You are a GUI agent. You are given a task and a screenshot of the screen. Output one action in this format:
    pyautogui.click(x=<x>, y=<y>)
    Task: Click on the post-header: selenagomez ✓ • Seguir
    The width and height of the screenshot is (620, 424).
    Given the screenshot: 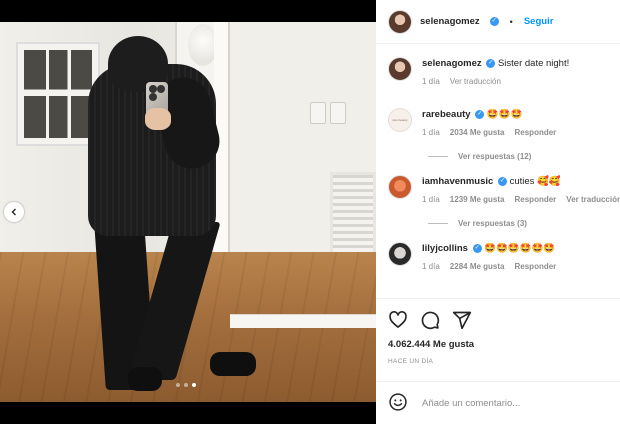 What is the action you would take?
    pyautogui.click(x=498, y=22)
    